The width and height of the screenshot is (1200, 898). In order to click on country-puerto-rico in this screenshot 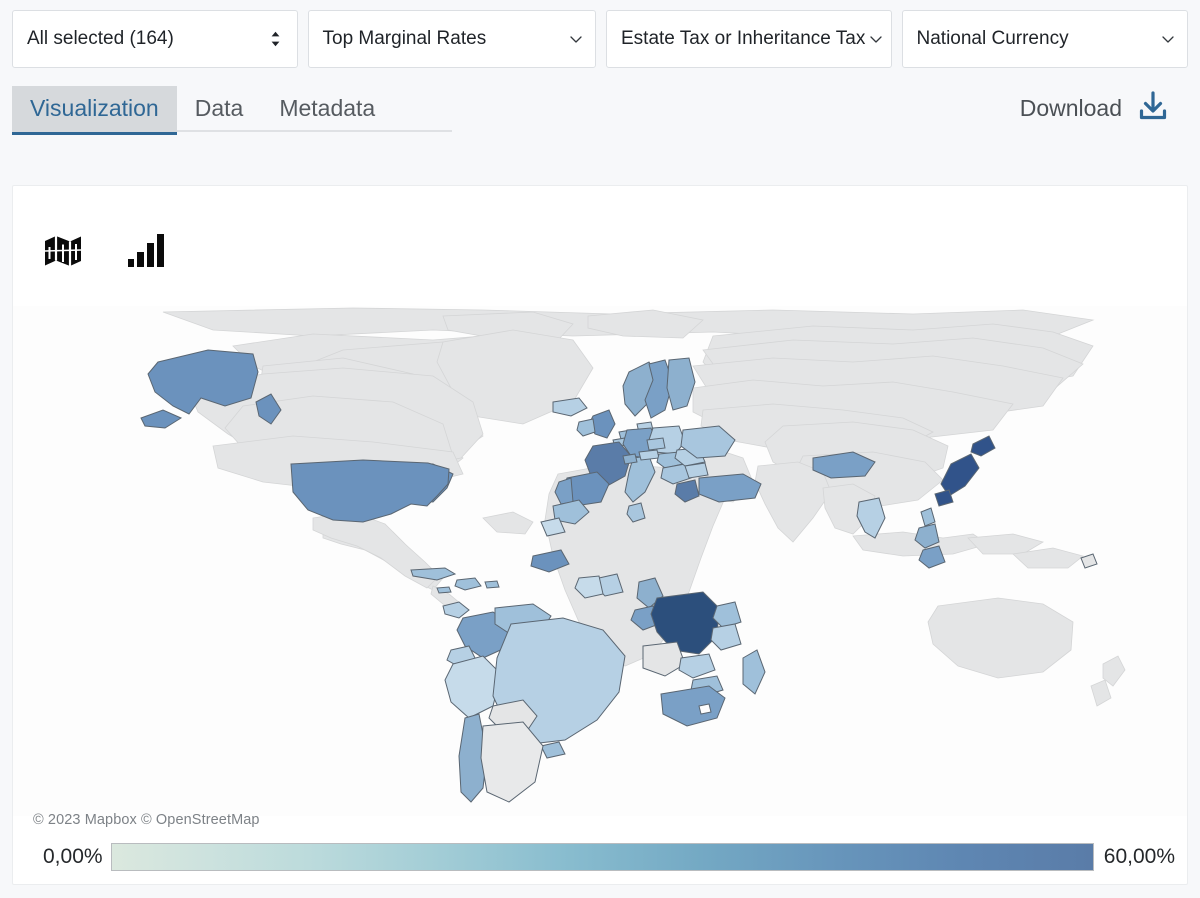, I will do `click(492, 584)`.